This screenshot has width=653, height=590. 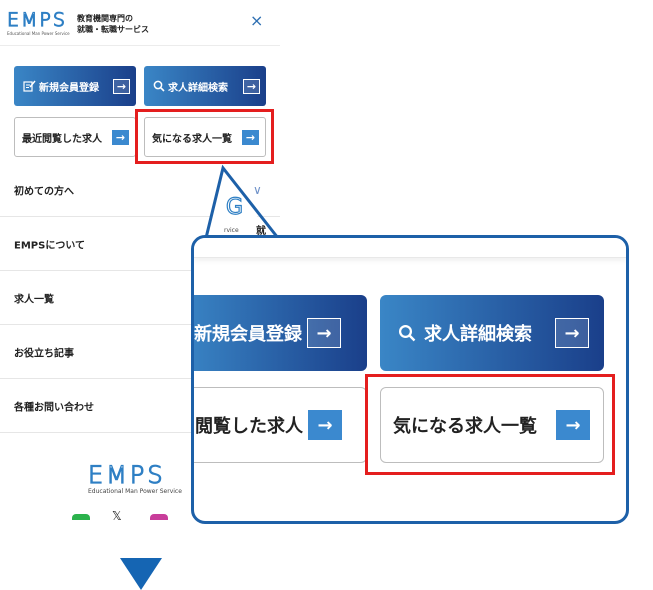 What do you see at coordinates (490, 424) in the screenshot?
I see `highlight-box-large` at bounding box center [490, 424].